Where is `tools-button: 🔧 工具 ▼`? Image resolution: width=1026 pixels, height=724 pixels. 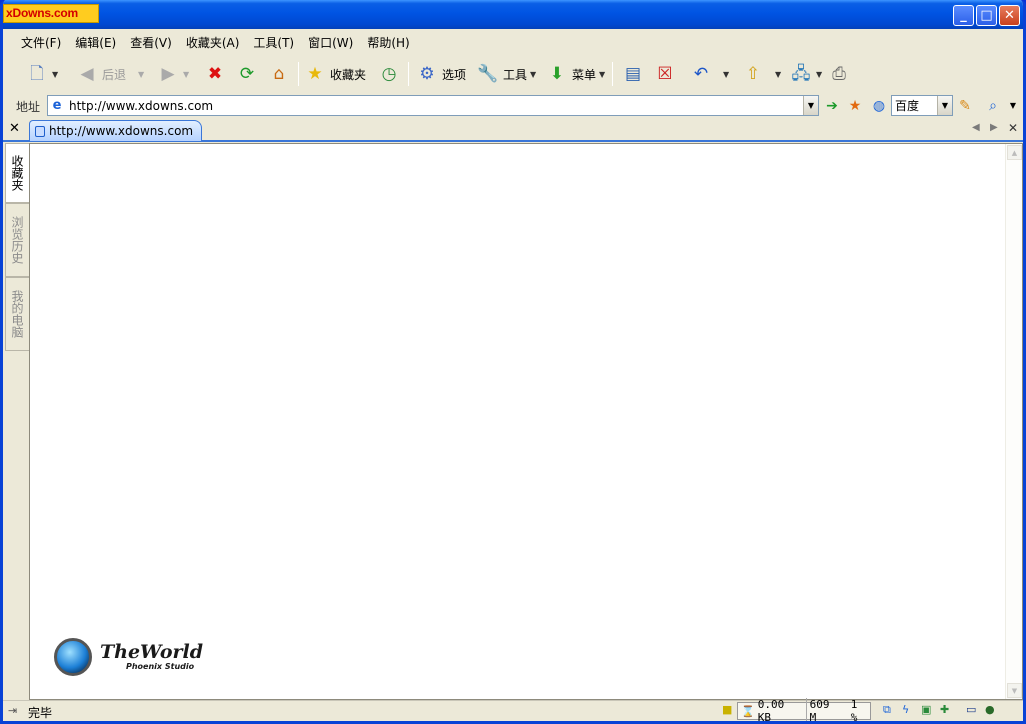 tools-button: 🔧 工具 ▼ is located at coordinates (506, 74).